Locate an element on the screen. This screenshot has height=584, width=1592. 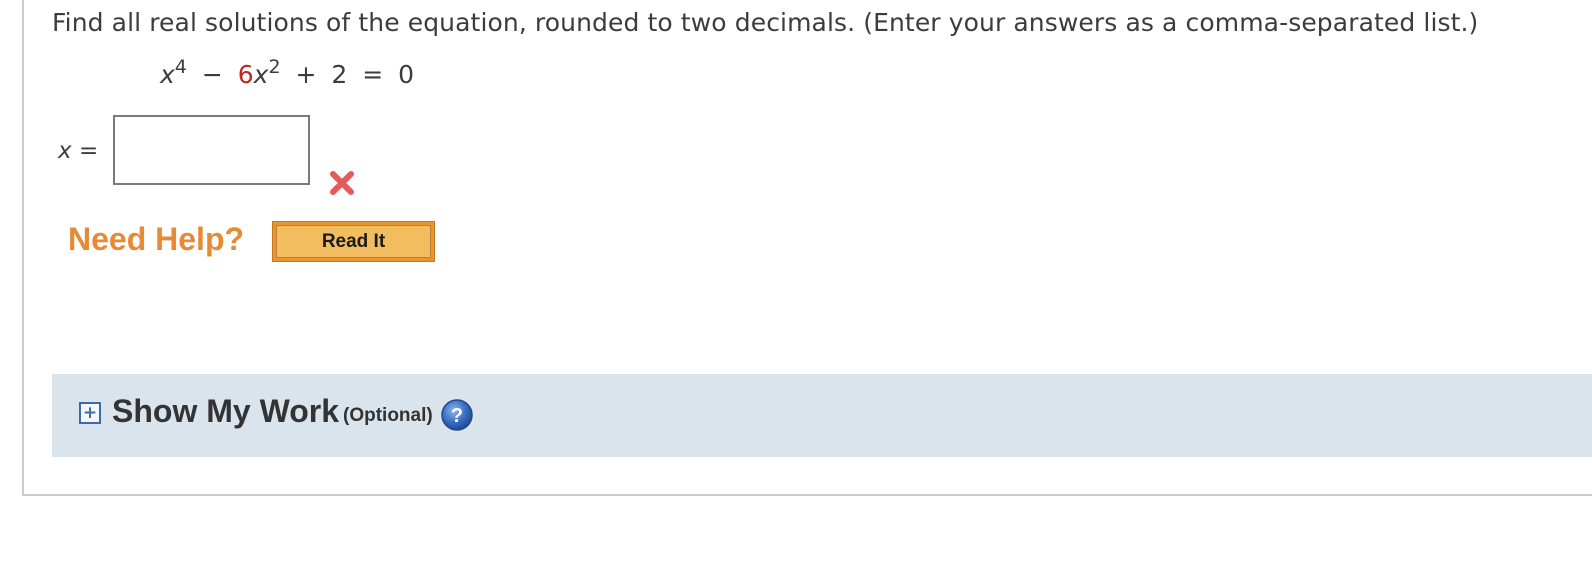
equation-rhs: 0 is located at coordinates (406, 74).